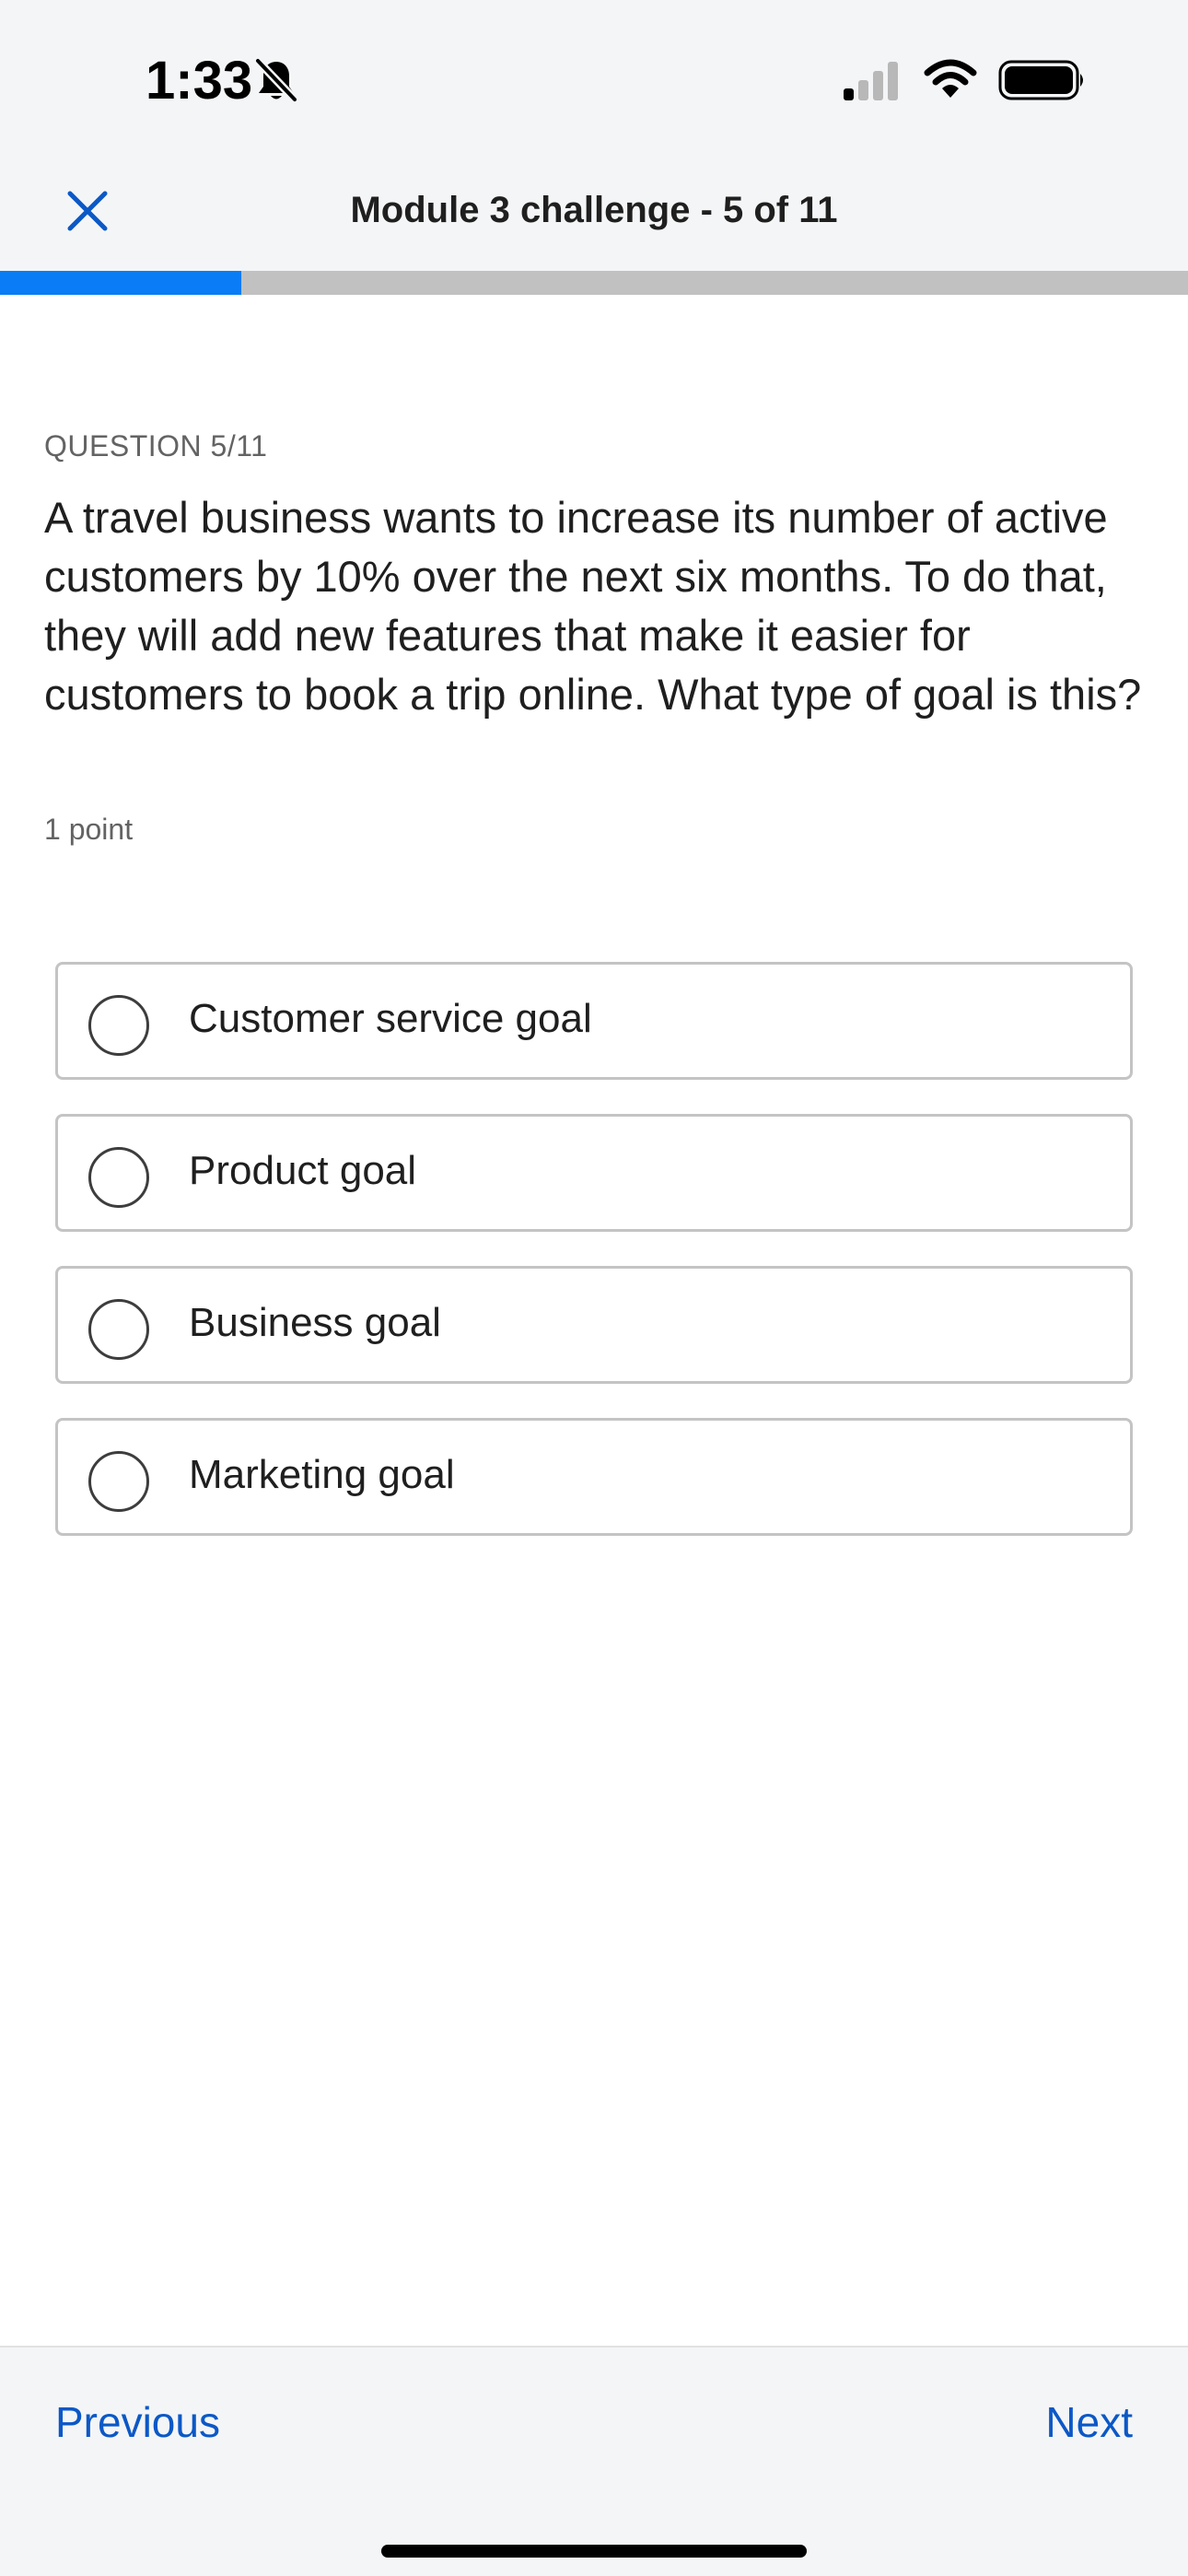  What do you see at coordinates (156, 446) in the screenshot?
I see `question-label: QUESTION 5/11` at bounding box center [156, 446].